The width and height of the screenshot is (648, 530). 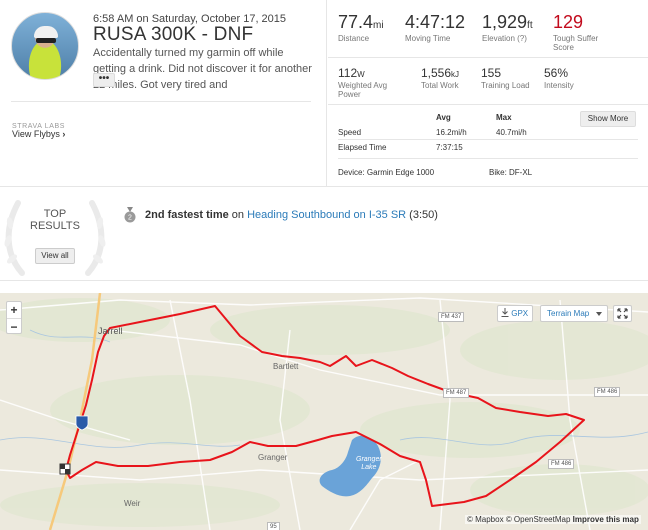 I want to click on town-granger: Granger, so click(x=273, y=457).